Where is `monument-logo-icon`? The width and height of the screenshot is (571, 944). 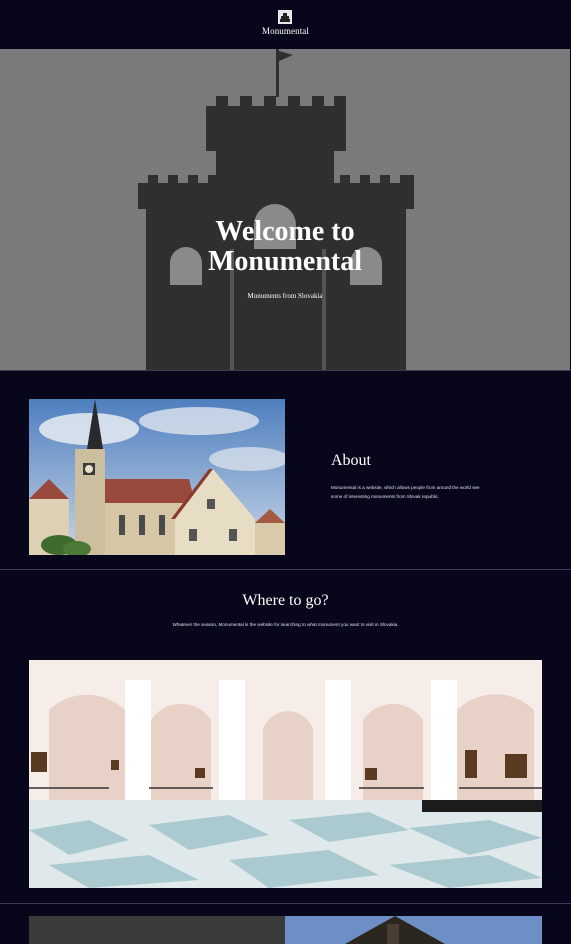 monument-logo-icon is located at coordinates (285, 17).